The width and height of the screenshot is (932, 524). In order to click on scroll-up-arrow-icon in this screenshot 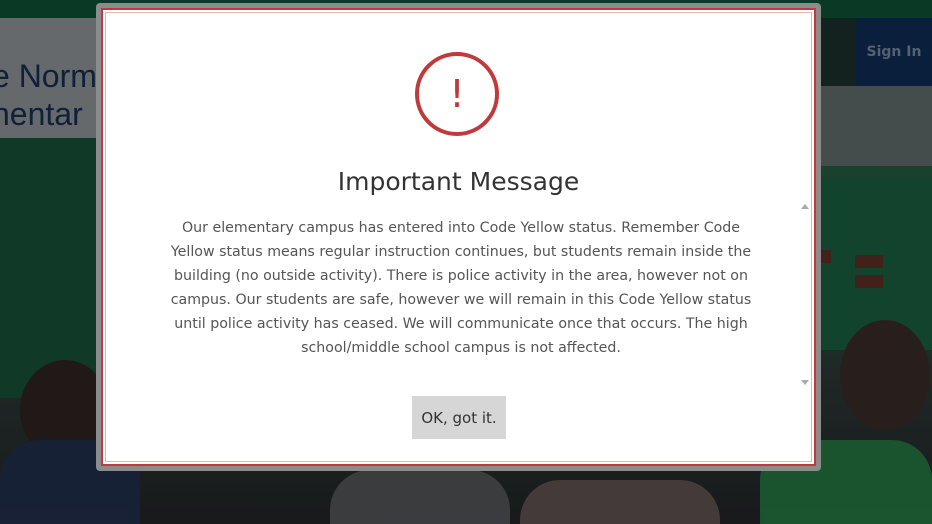, I will do `click(805, 206)`.